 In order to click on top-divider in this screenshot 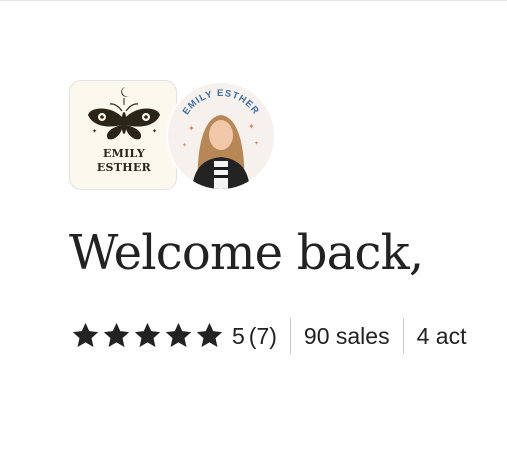, I will do `click(253, 0)`.